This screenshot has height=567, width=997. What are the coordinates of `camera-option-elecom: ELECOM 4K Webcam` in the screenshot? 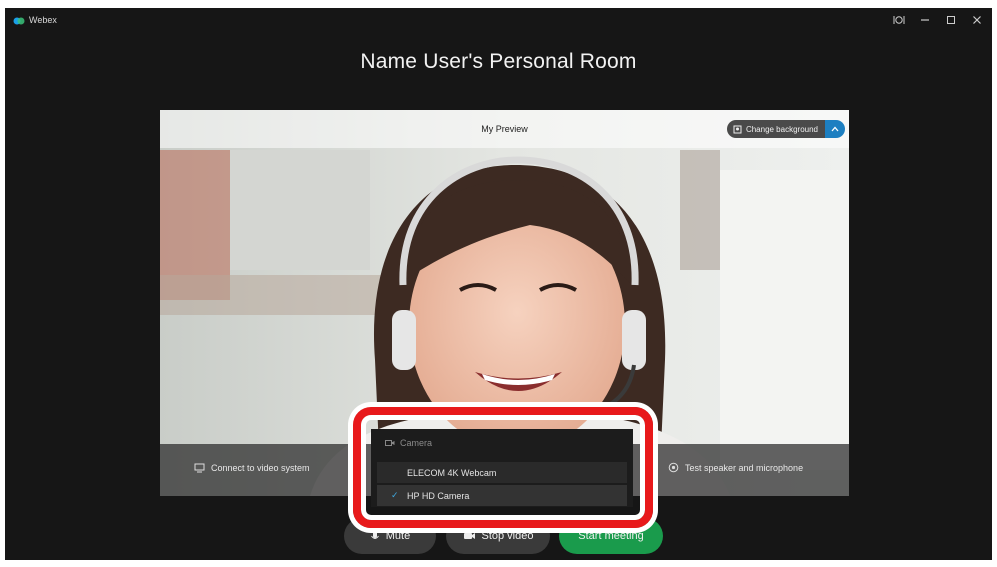 It's located at (502, 472).